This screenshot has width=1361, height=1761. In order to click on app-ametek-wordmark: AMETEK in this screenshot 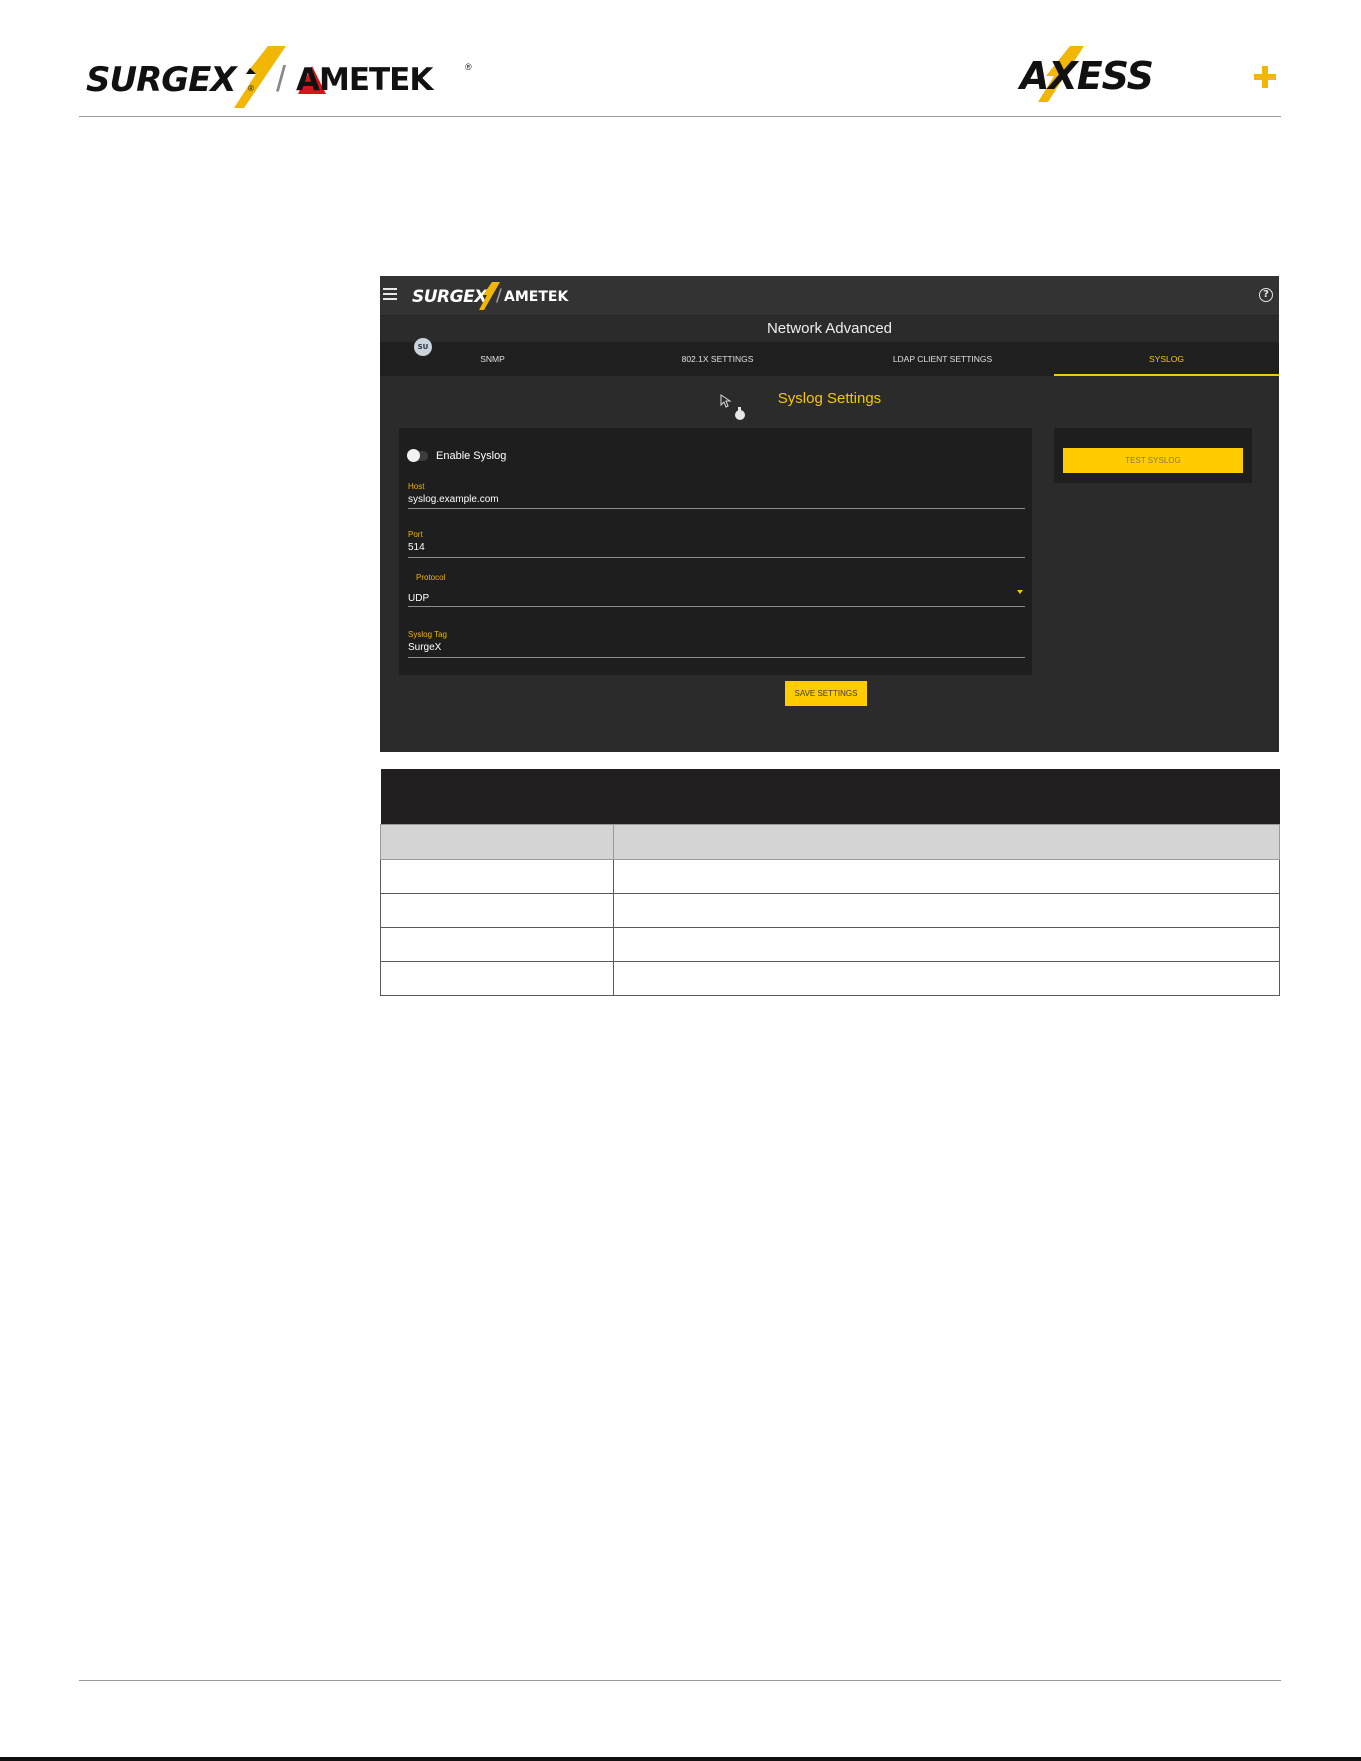, I will do `click(536, 297)`.